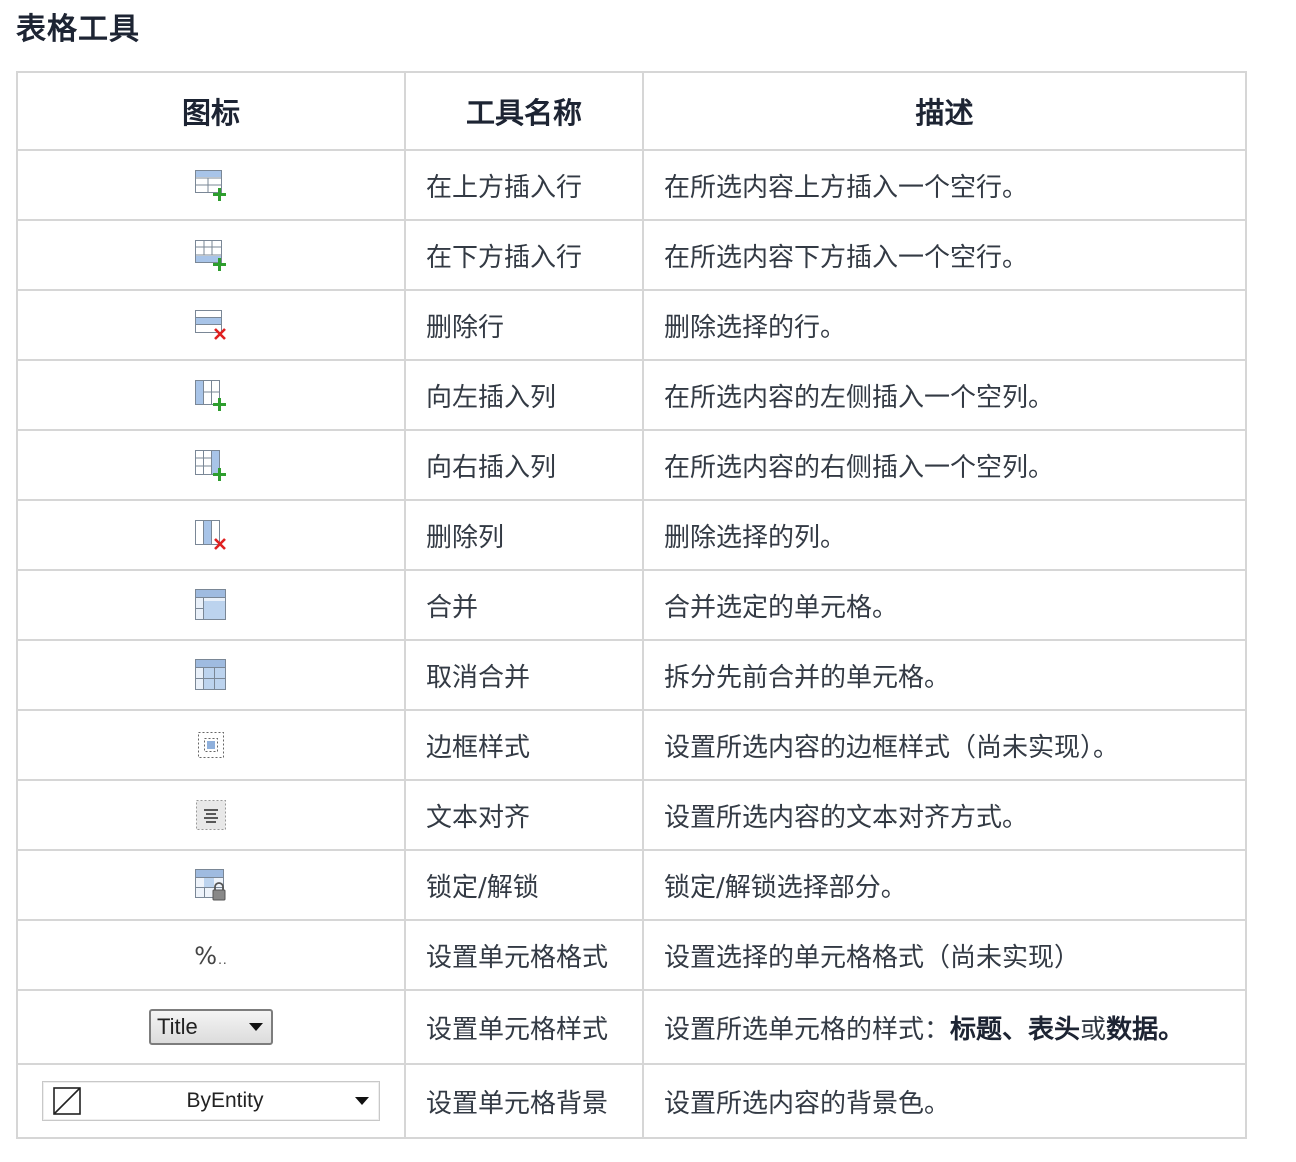 This screenshot has width=1296, height=1162. What do you see at coordinates (211, 535) in the screenshot?
I see `delete-column-icon` at bounding box center [211, 535].